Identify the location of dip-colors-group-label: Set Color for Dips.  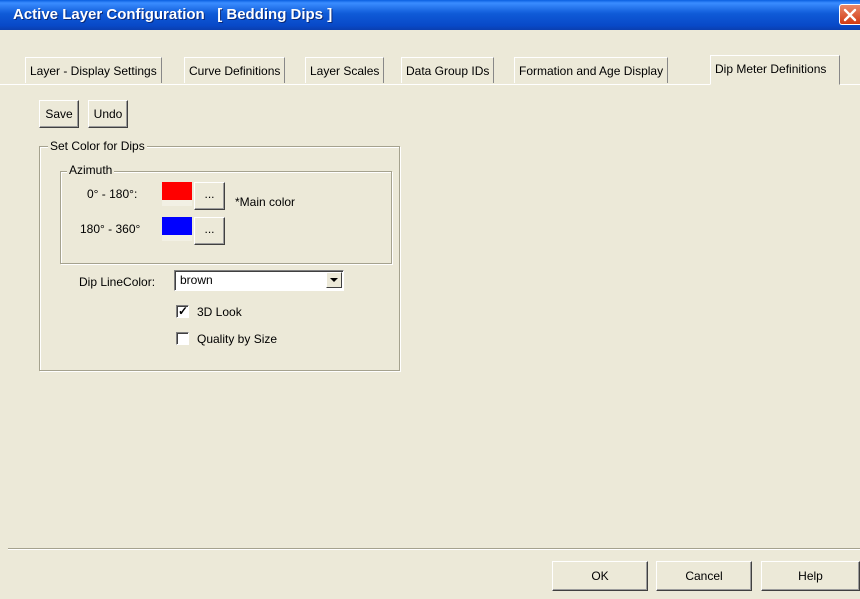
(97, 146).